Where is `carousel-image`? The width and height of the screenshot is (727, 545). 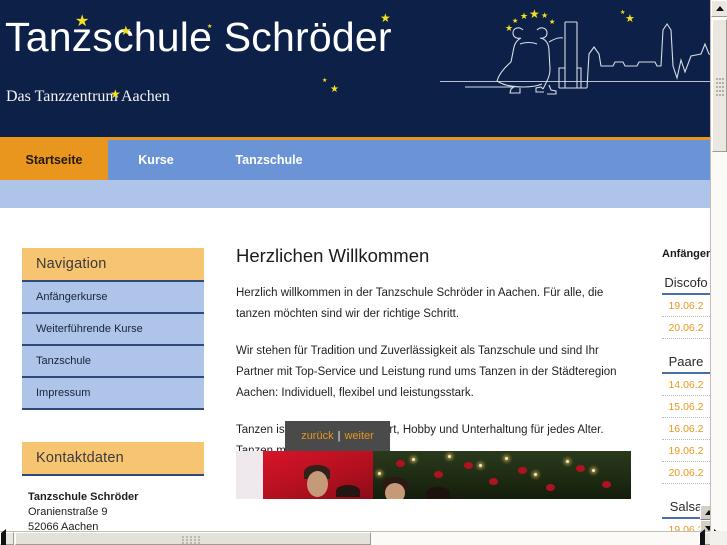
carousel-image is located at coordinates (433, 475).